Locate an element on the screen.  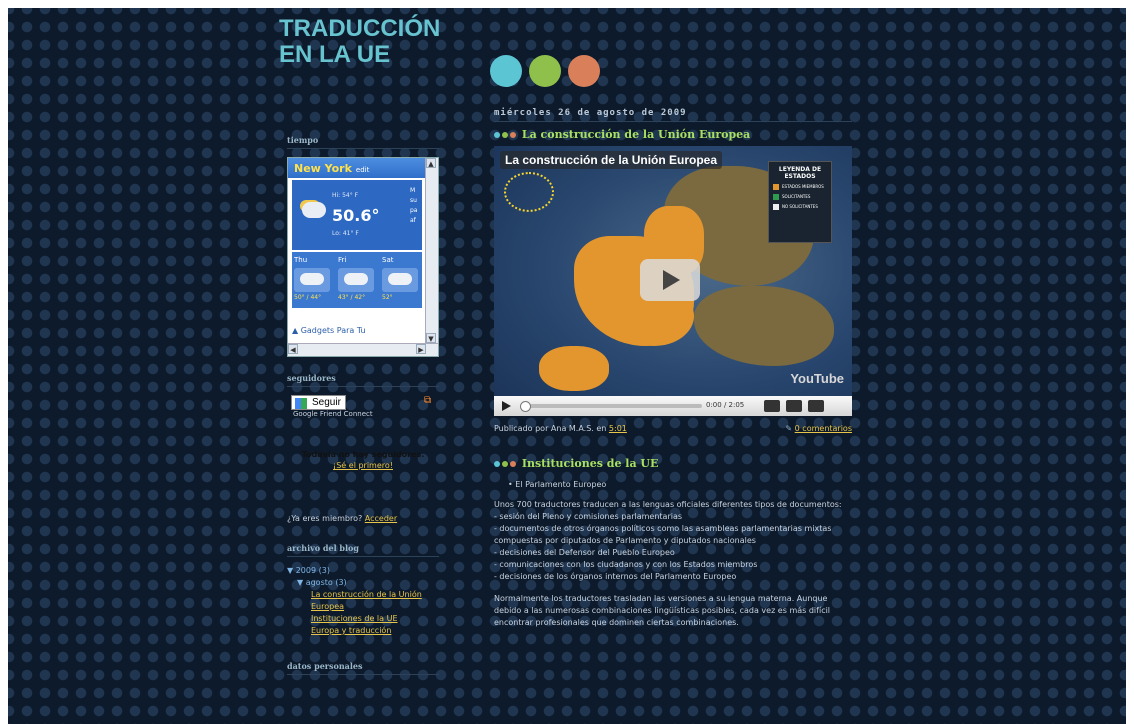
weather-temperature: 50.6° is located at coordinates (356, 215).